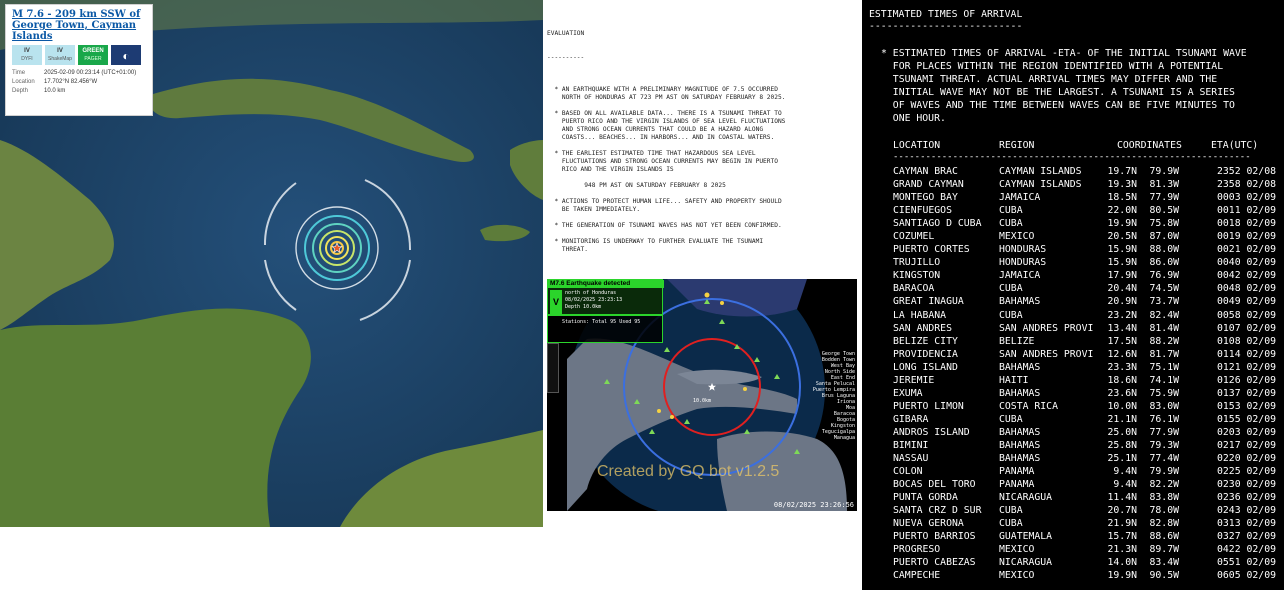  I want to click on eta-time-cell: 0108 02/09, so click(1246, 341).